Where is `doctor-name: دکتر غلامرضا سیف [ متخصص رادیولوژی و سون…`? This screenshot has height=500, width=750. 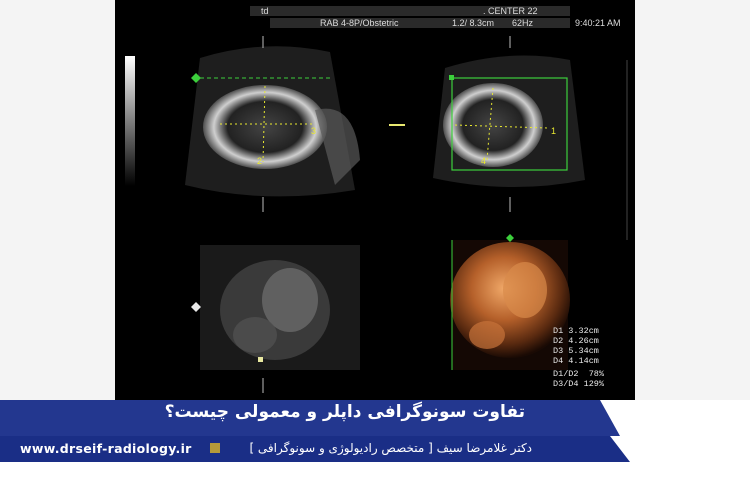
doctor-name: دکتر غلامرضا سیف [ متخصص رادیولوژی و سون… is located at coordinates (390, 448).